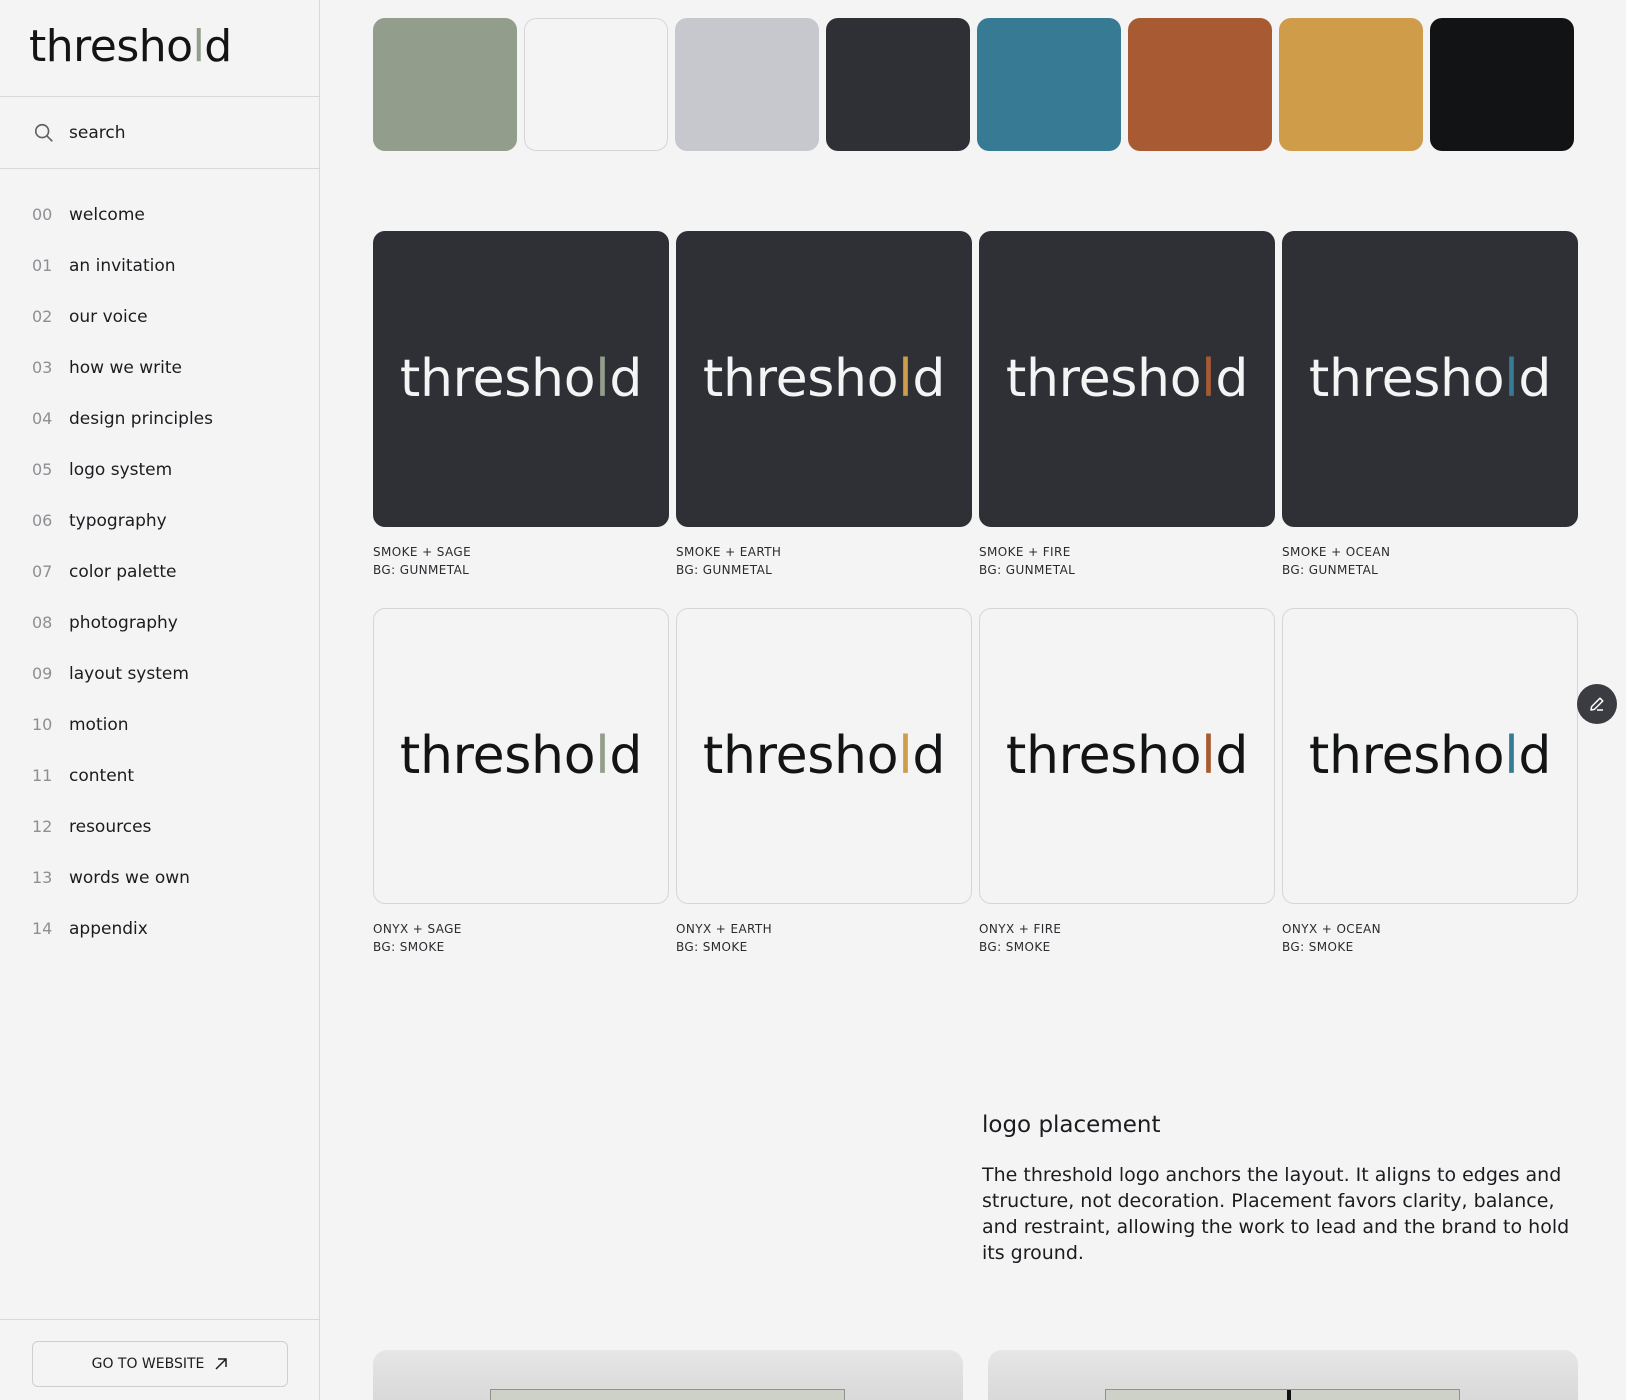 The image size is (1626, 1400). Describe the element at coordinates (110, 826) in the screenshot. I see `nav-label: resources` at that location.